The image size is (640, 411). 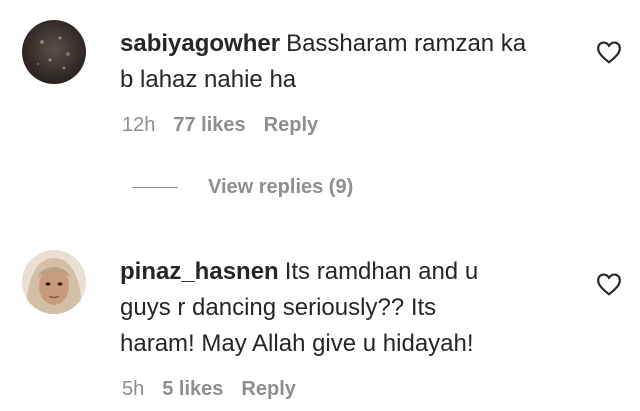 What do you see at coordinates (133, 389) in the screenshot?
I see `comment-time: 5h` at bounding box center [133, 389].